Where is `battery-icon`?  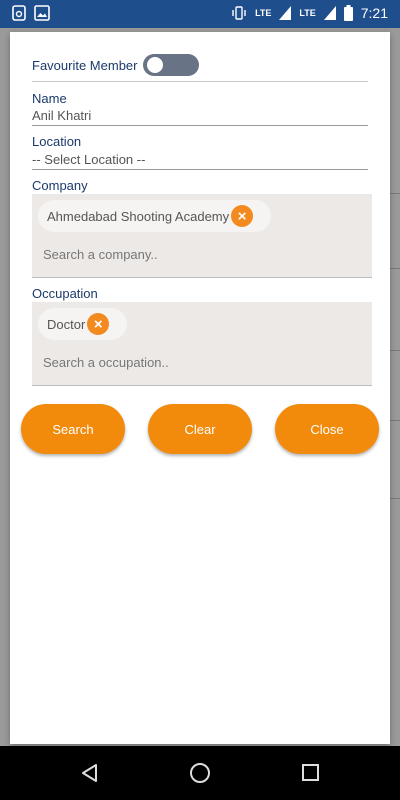 battery-icon is located at coordinates (348, 13).